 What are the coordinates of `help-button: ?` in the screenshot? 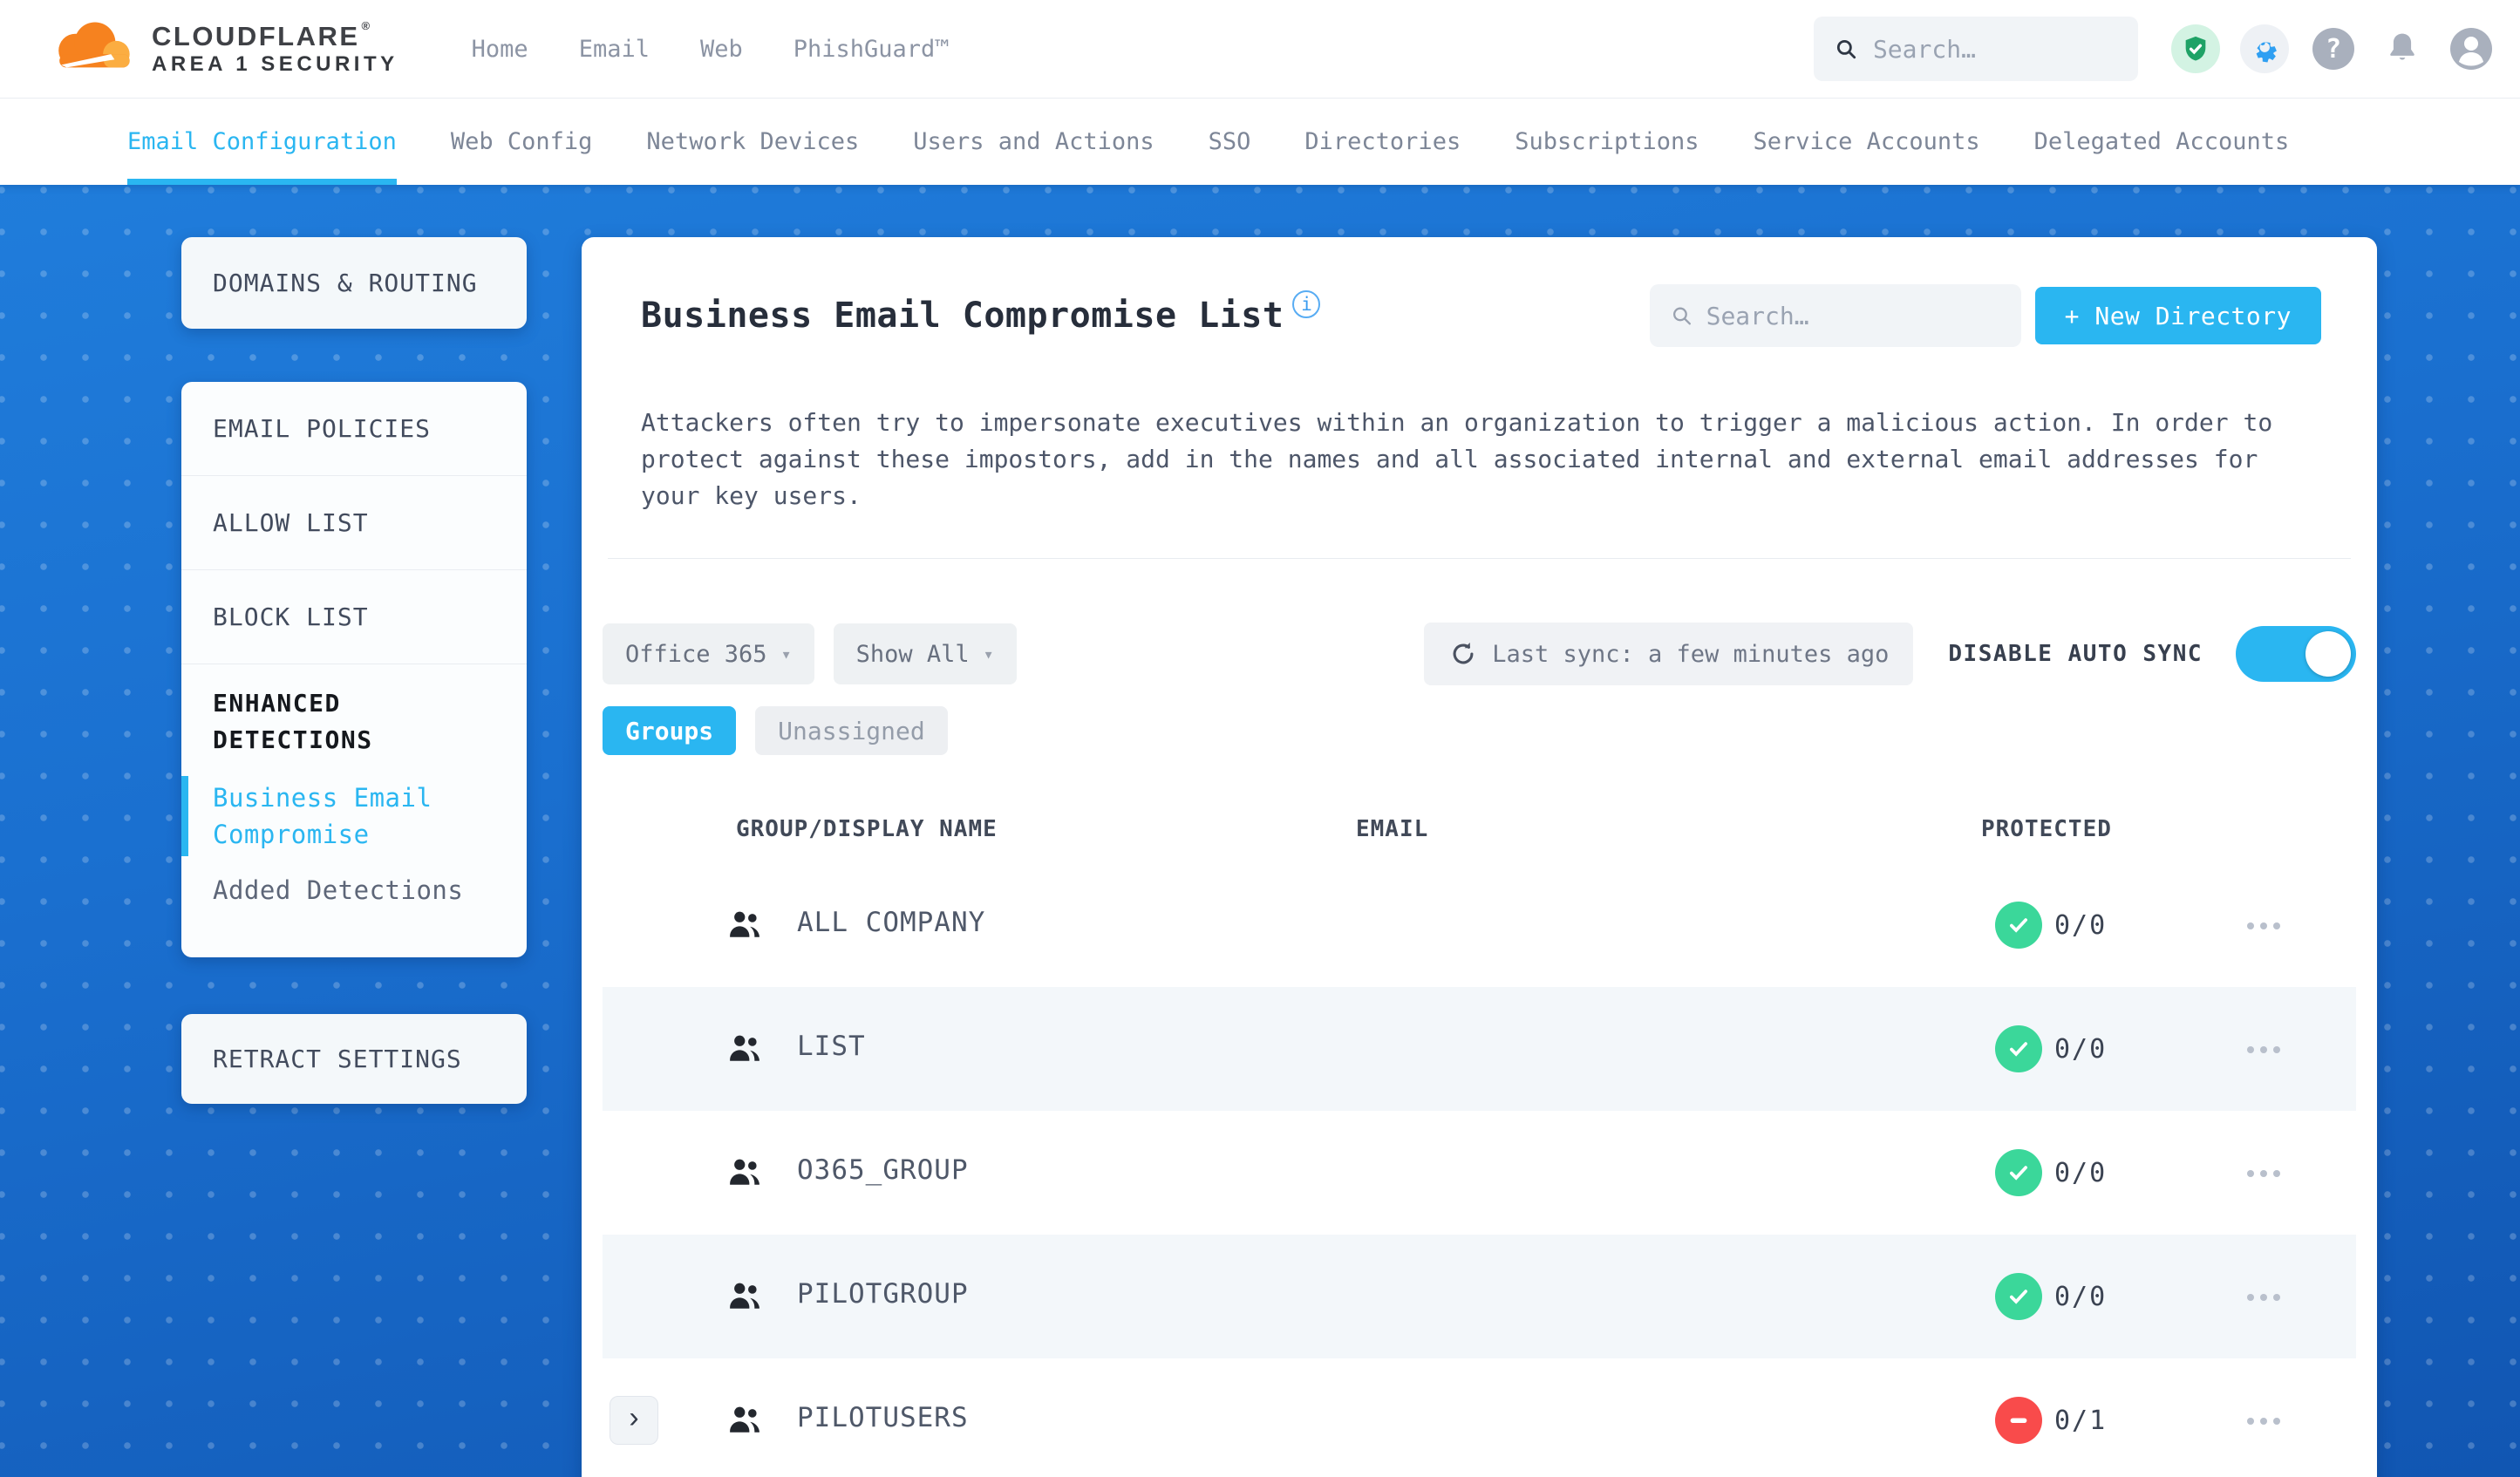 It's located at (2333, 49).